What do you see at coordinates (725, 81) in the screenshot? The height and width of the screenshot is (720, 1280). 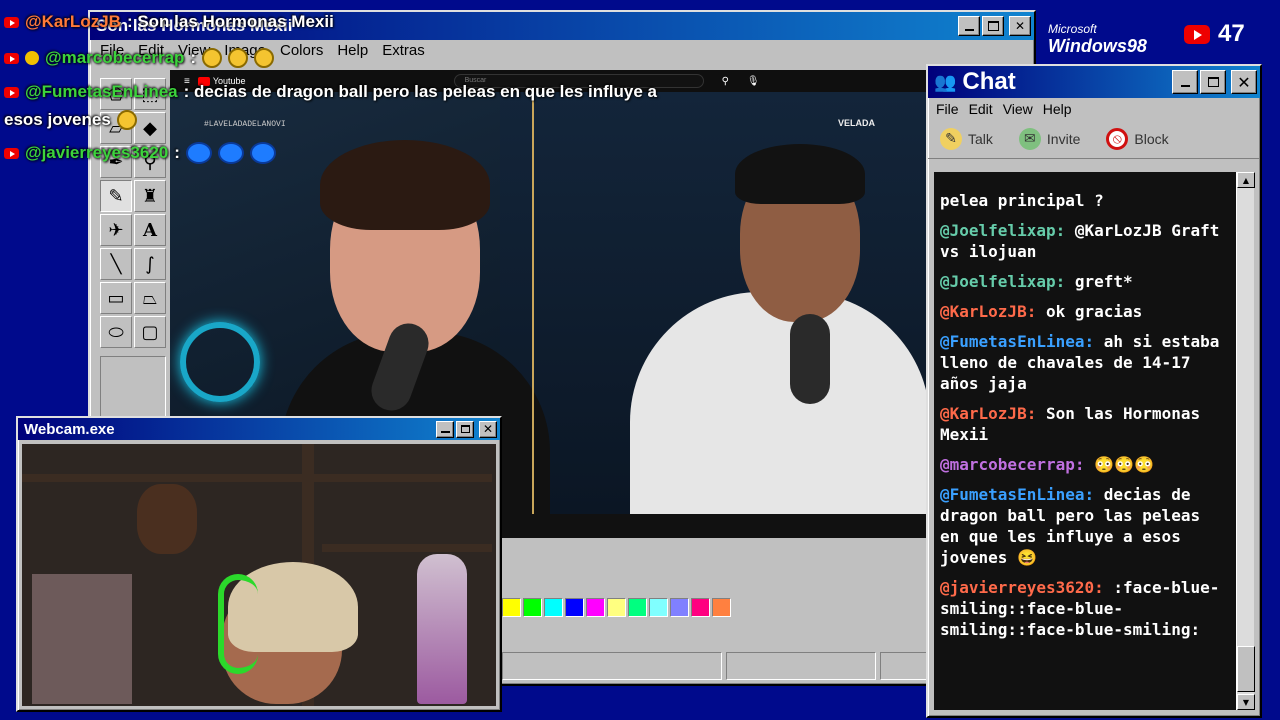 I see `search-icon: ⚲` at bounding box center [725, 81].